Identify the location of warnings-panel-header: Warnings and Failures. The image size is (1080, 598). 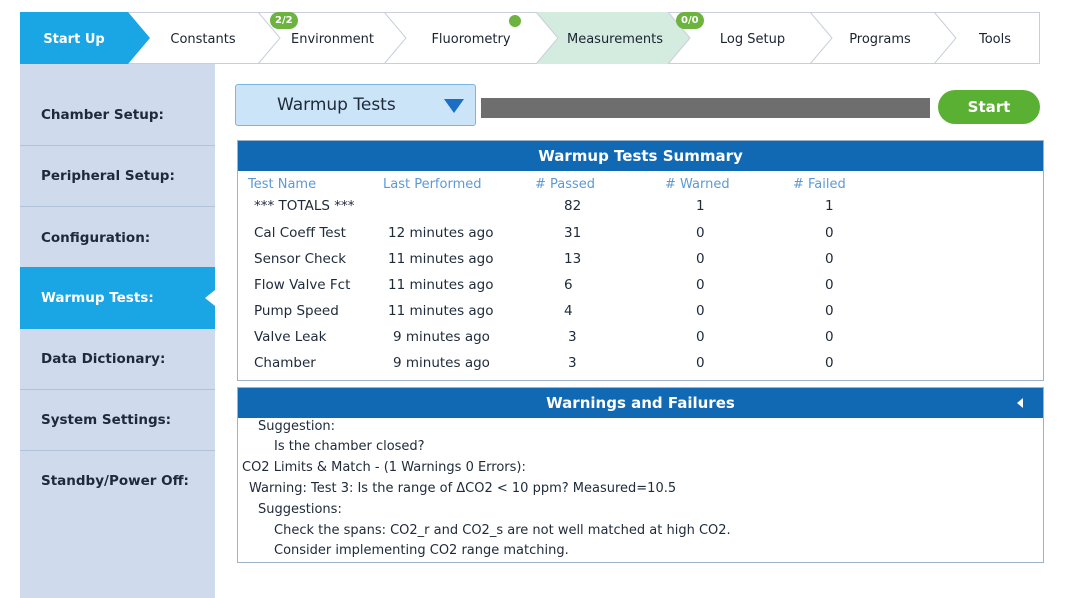
(640, 403).